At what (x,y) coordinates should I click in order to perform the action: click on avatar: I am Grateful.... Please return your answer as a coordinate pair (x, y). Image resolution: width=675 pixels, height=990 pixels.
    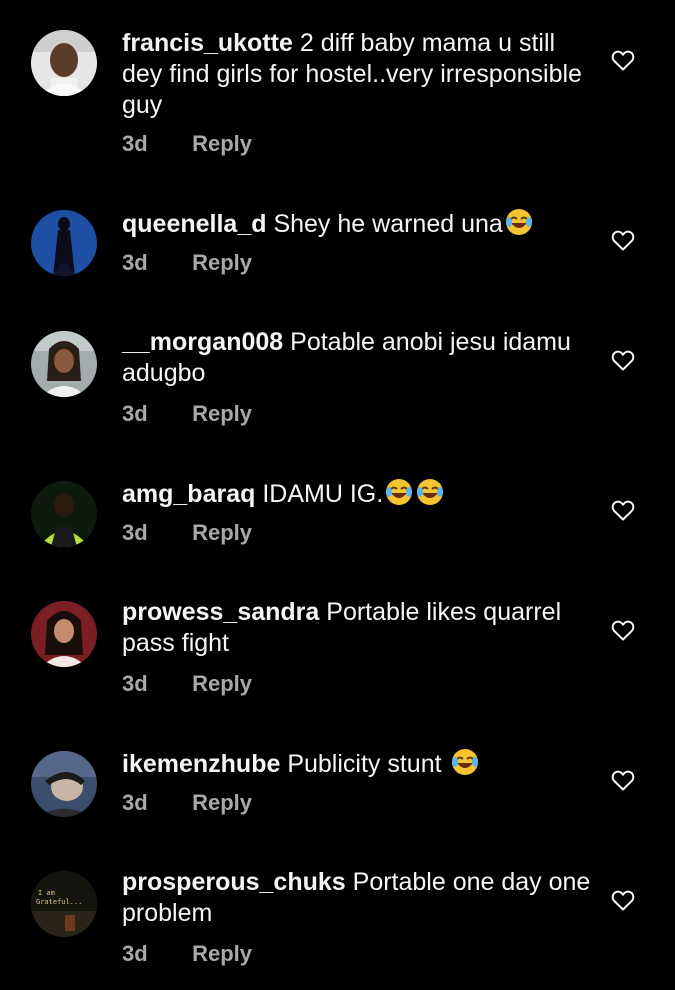
    Looking at the image, I should click on (64, 904).